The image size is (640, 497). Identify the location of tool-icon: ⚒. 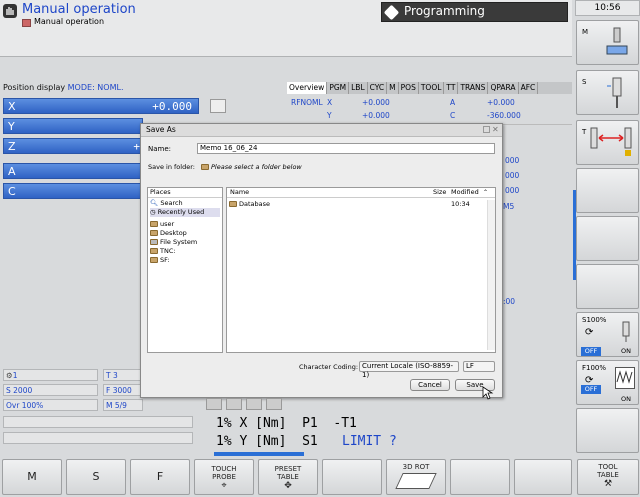
(608, 484).